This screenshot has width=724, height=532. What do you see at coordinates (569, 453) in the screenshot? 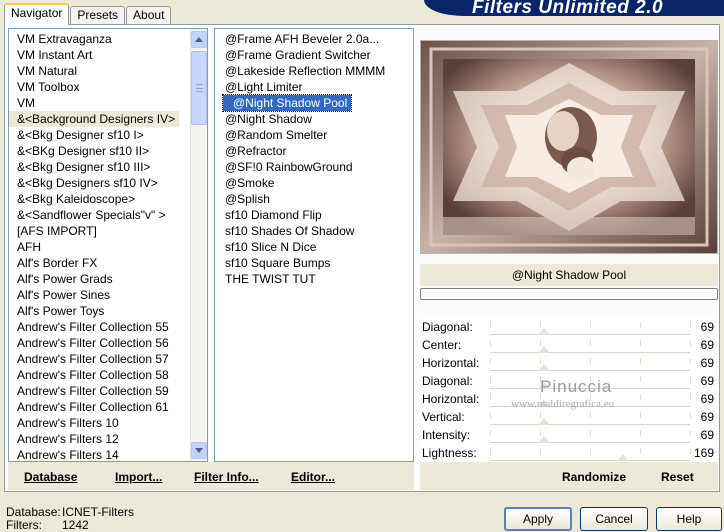
I see `parameter-slider: Lightness: 169` at bounding box center [569, 453].